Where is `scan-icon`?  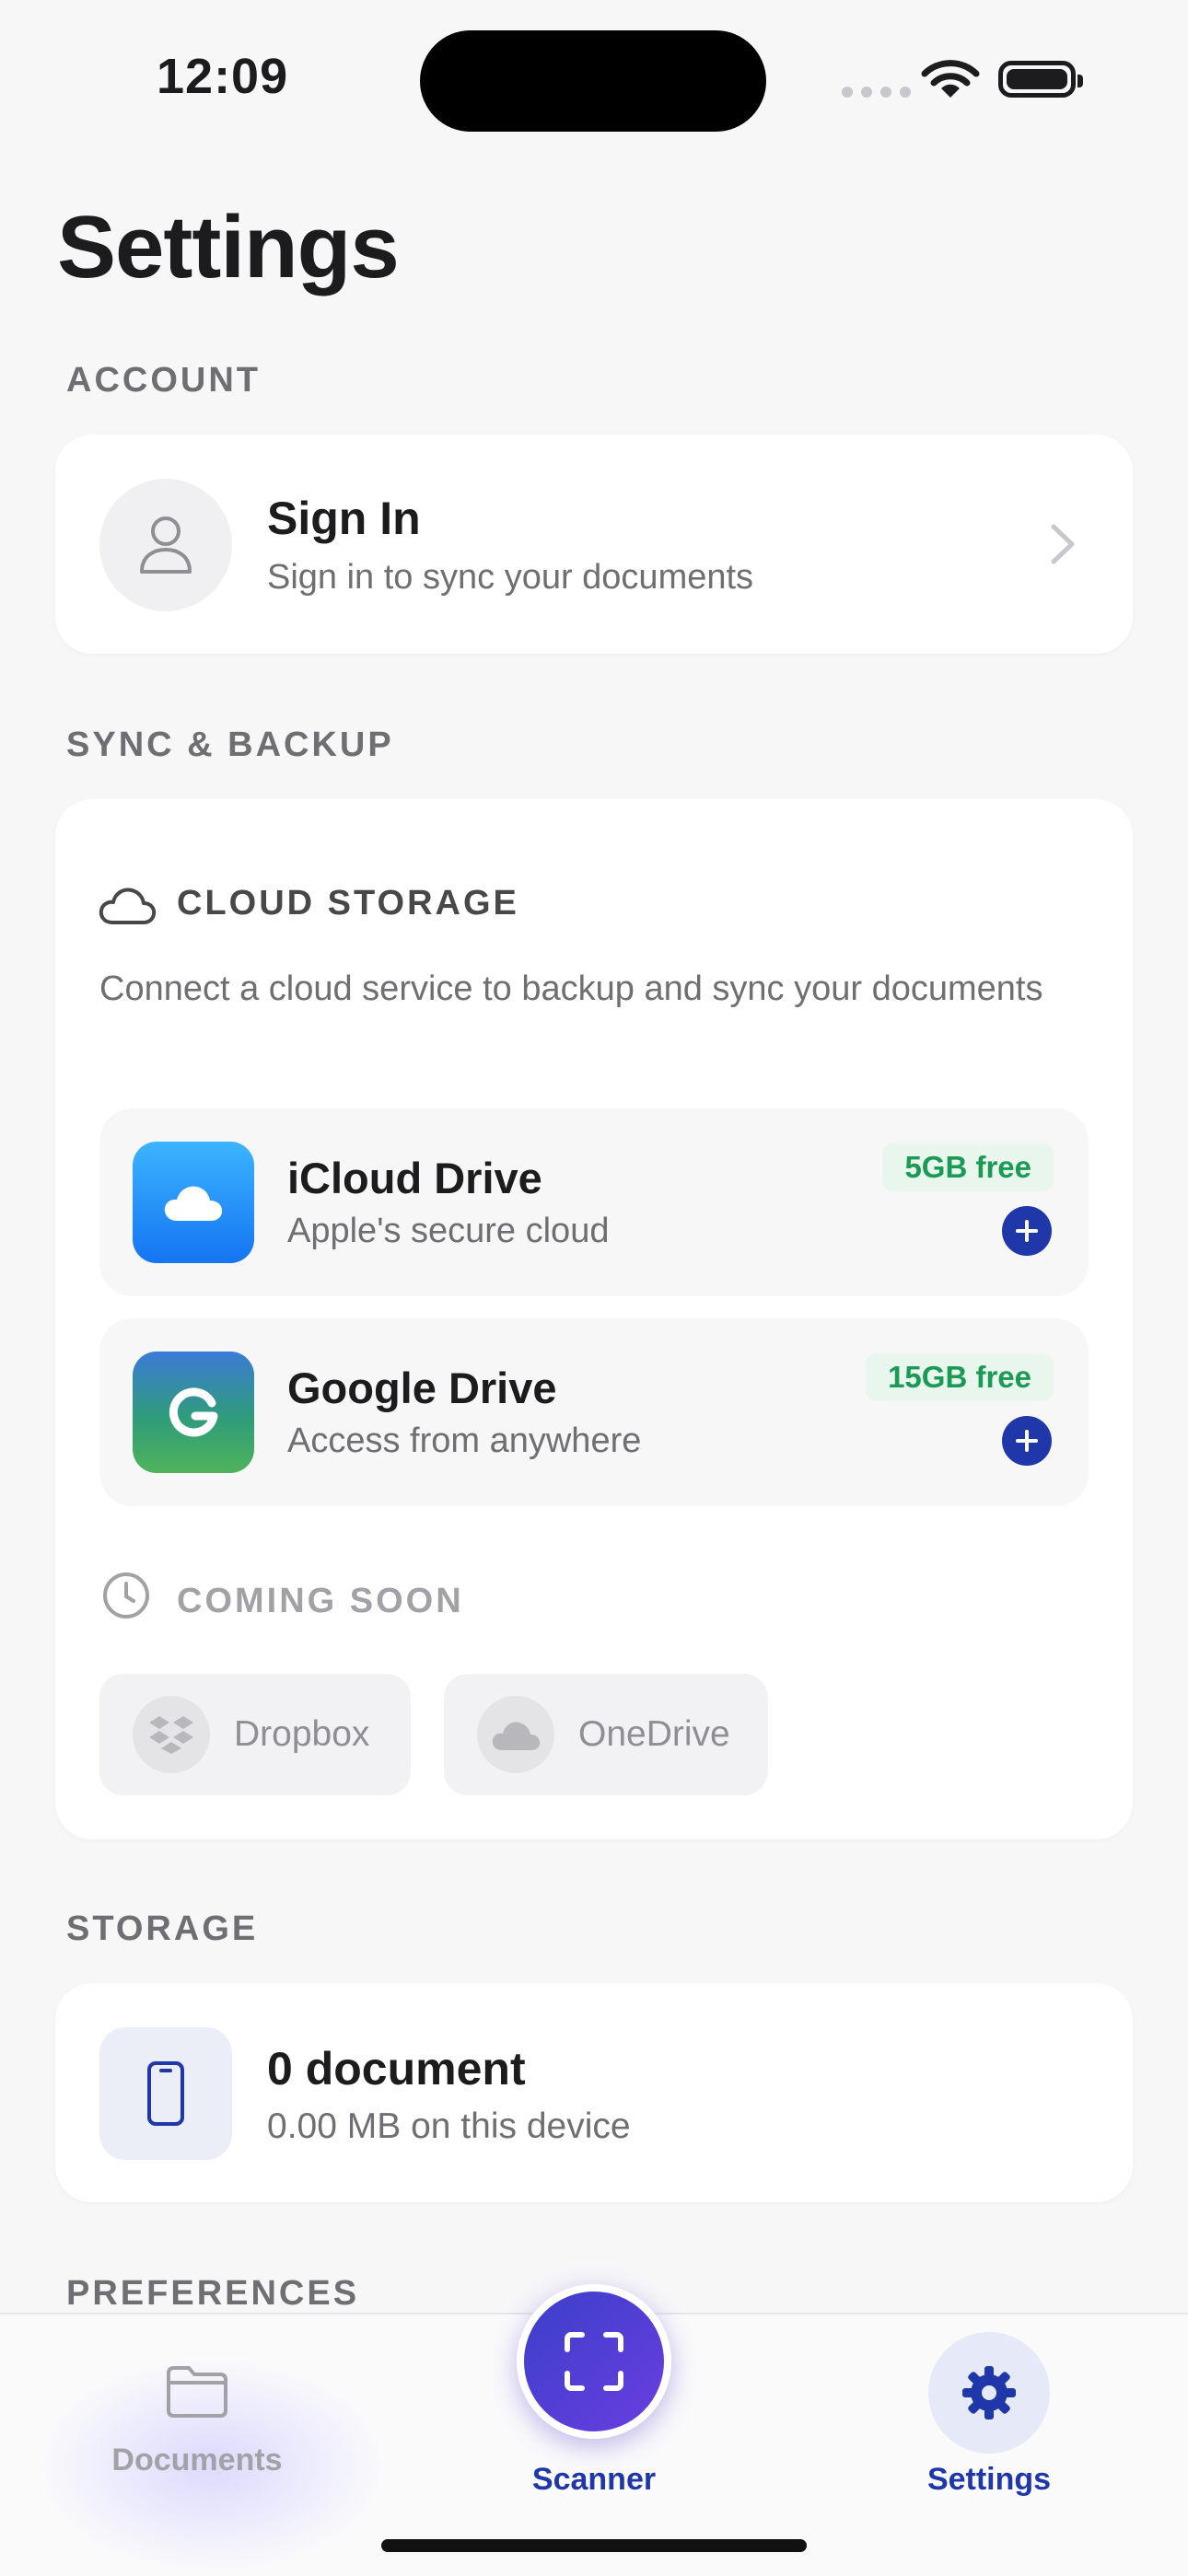
scan-icon is located at coordinates (594, 2361).